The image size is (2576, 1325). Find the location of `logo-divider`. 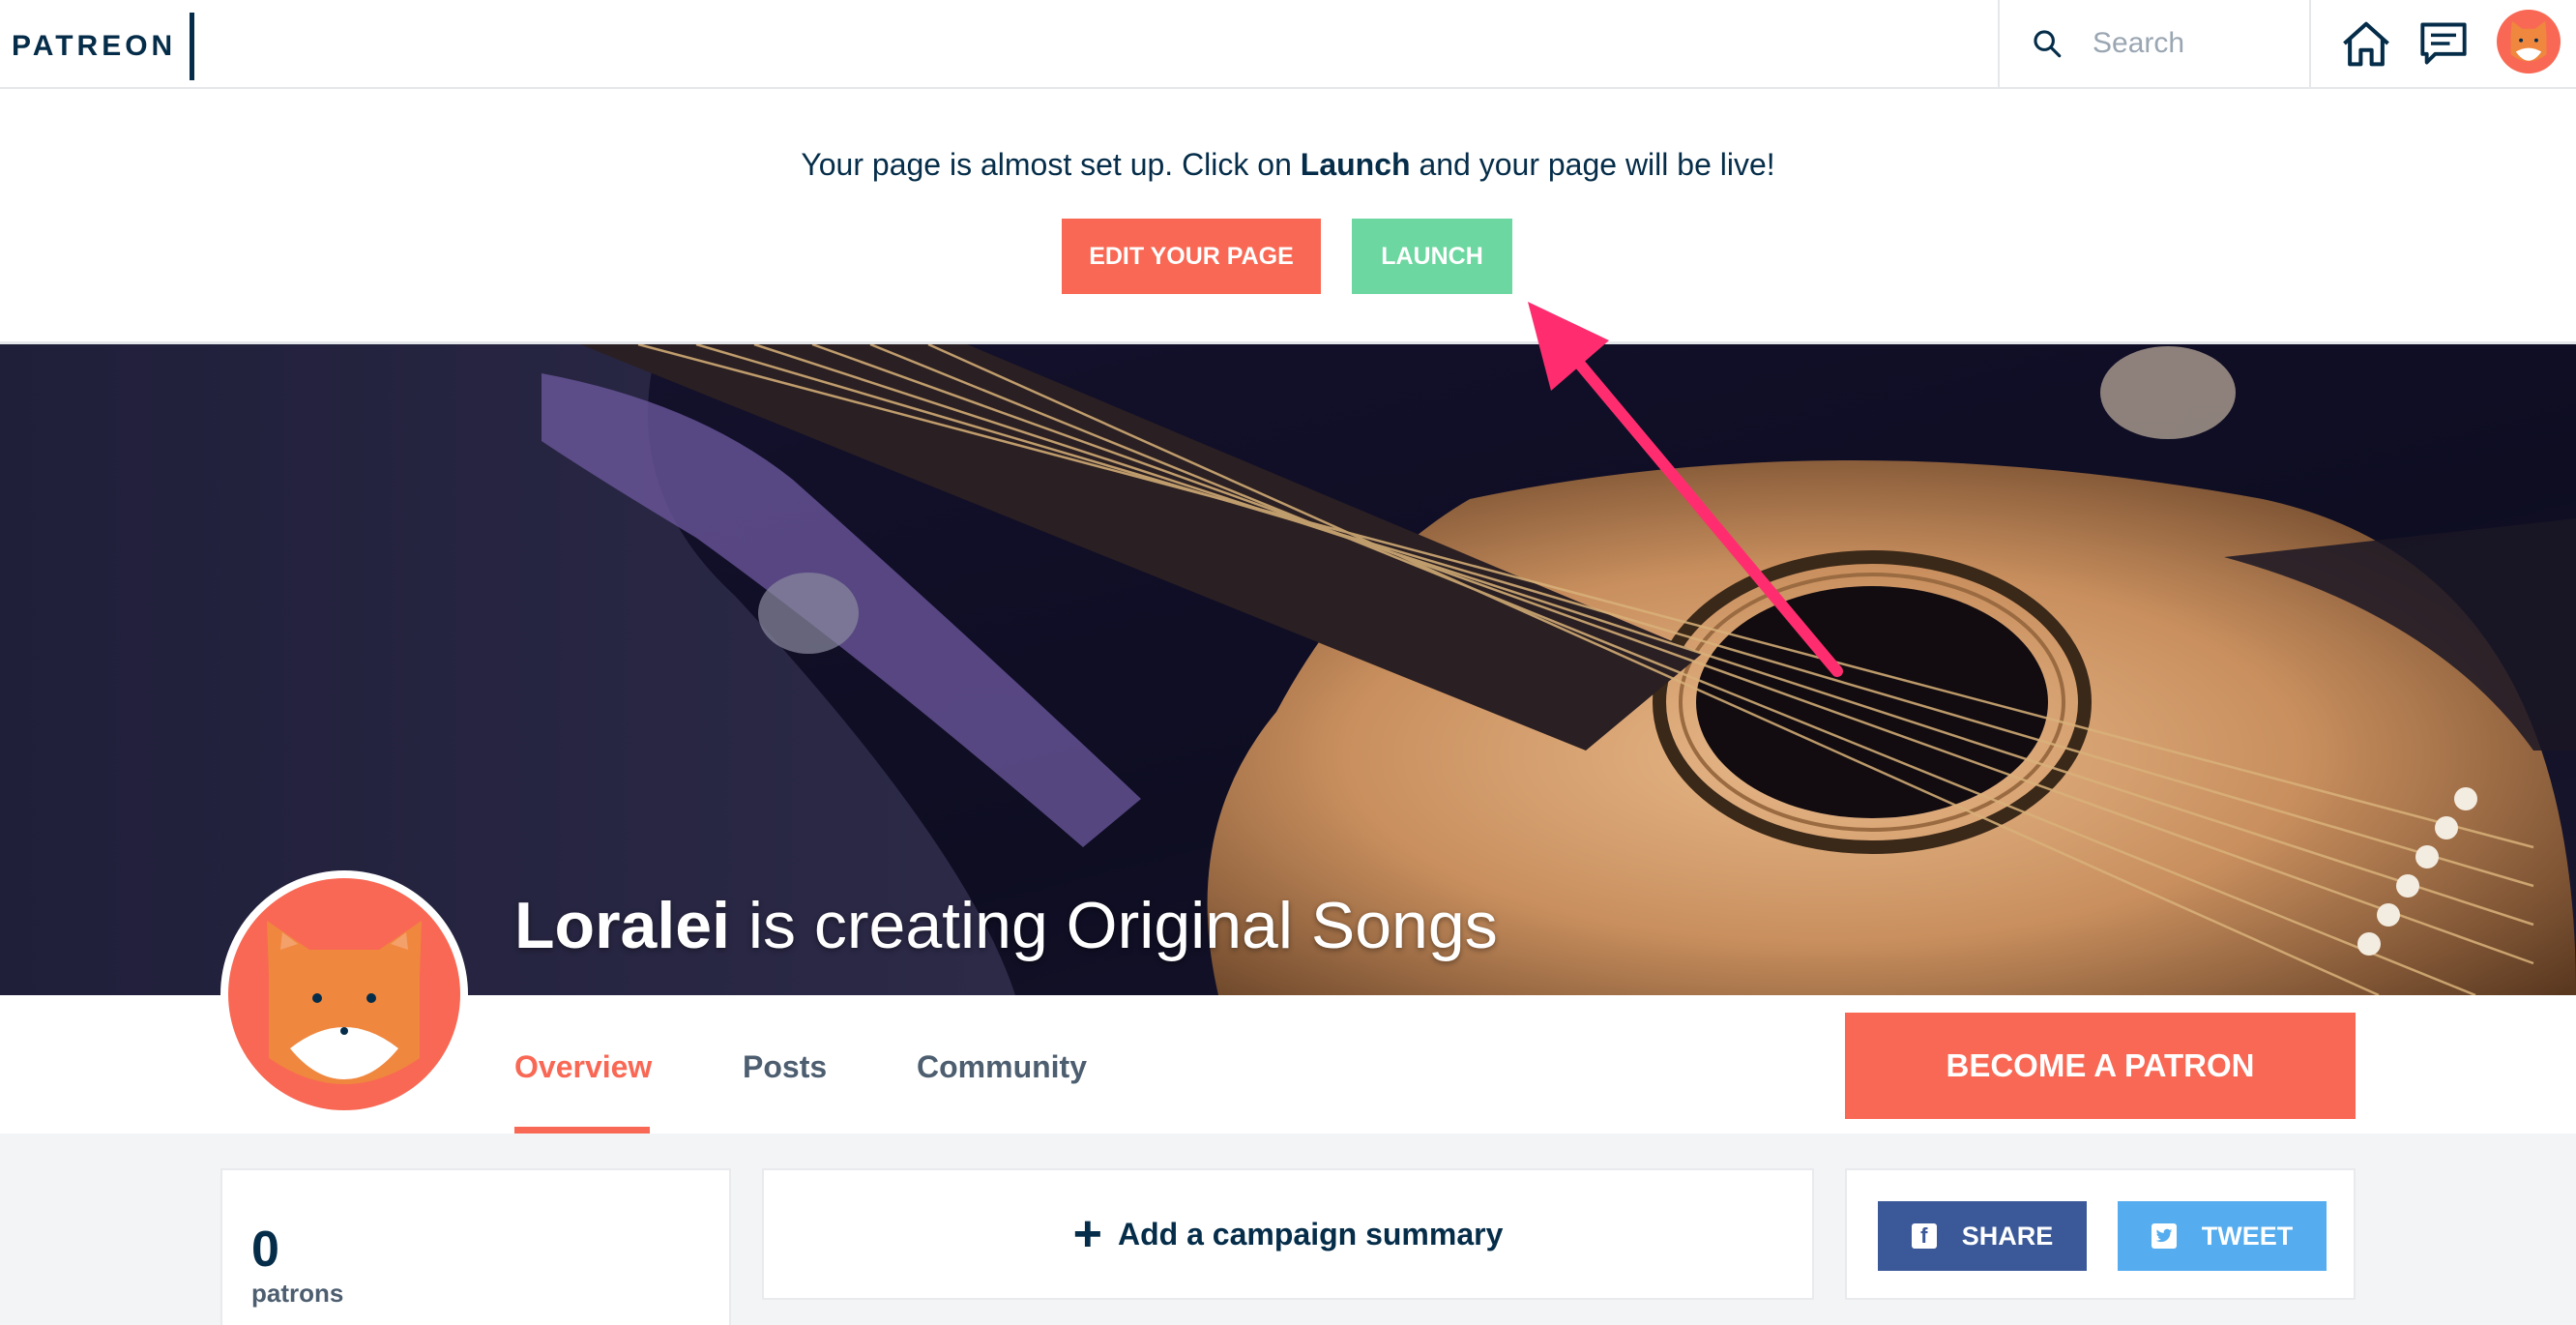

logo-divider is located at coordinates (192, 46).